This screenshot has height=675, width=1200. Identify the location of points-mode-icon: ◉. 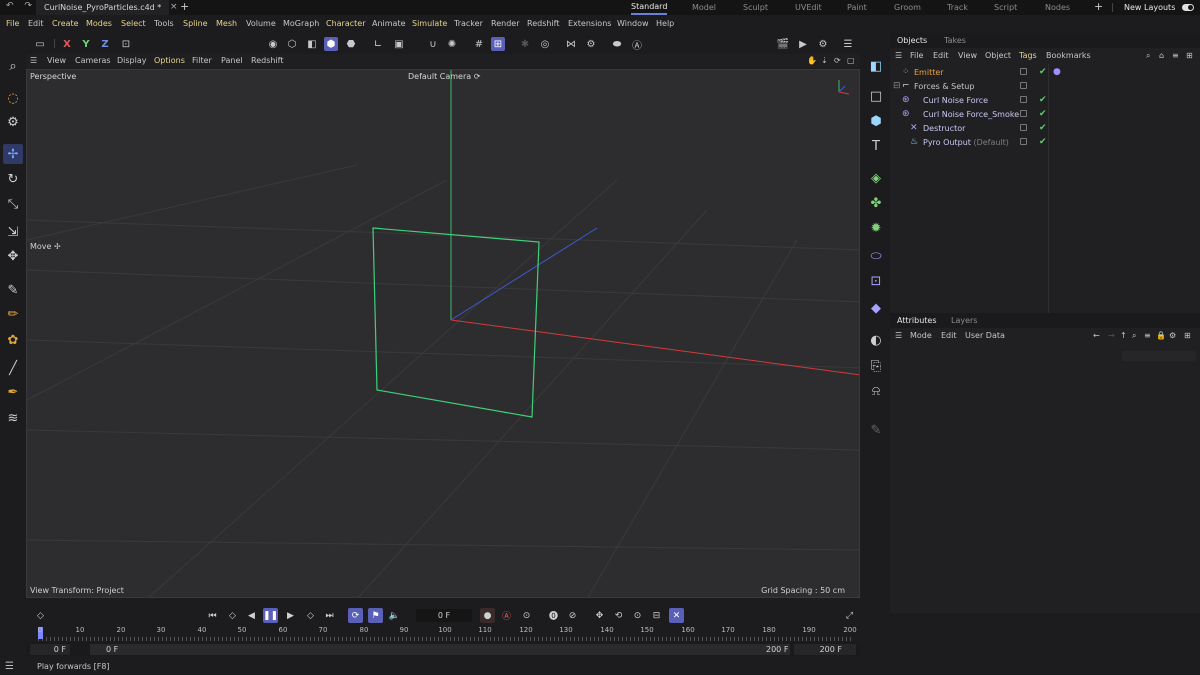
(273, 44).